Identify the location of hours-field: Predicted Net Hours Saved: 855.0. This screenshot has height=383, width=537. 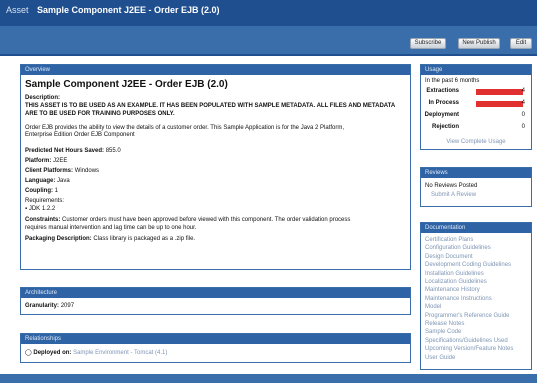
(73, 151).